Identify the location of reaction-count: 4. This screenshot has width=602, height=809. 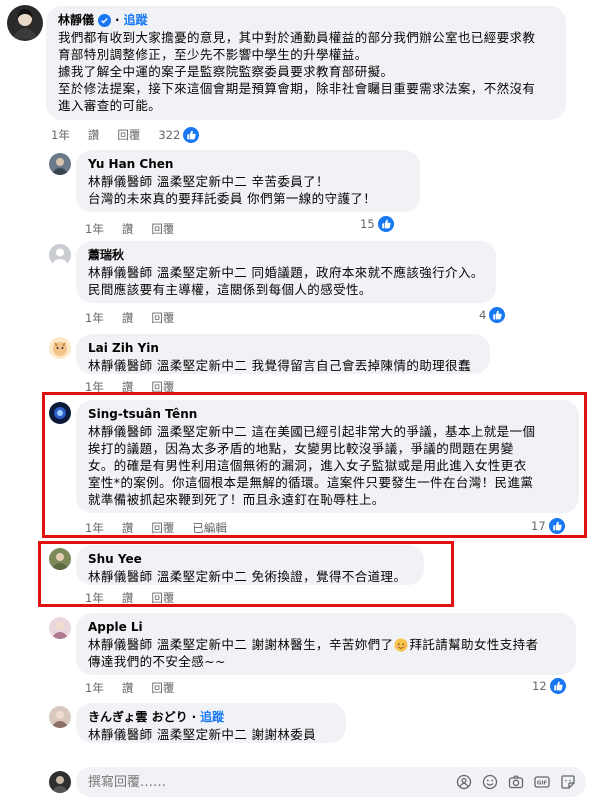
(483, 315).